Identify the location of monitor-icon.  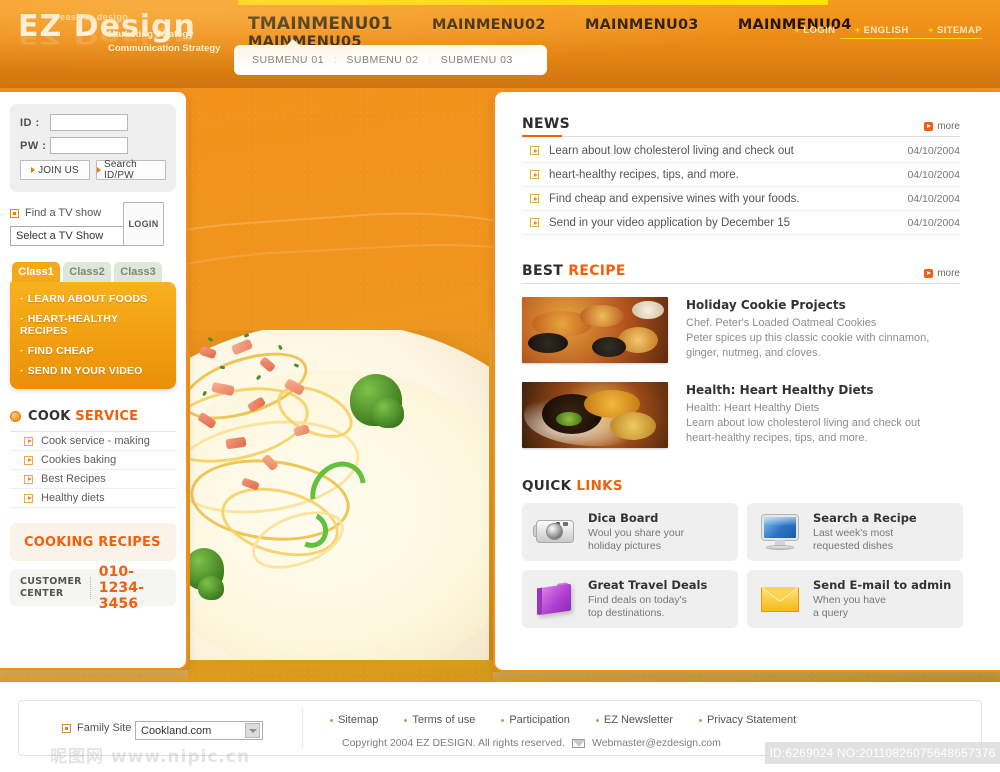
(780, 532).